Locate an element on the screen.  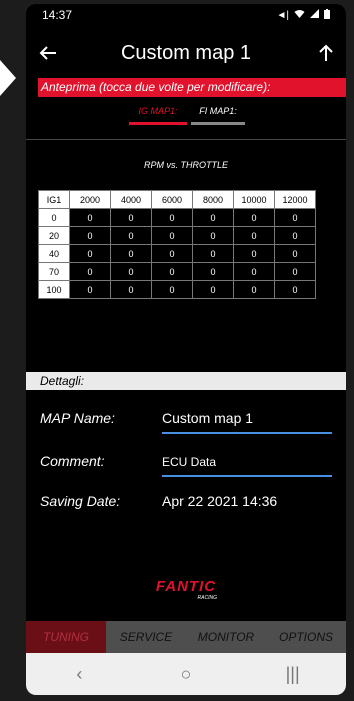
row-header-cell: 70 is located at coordinates (54, 271).